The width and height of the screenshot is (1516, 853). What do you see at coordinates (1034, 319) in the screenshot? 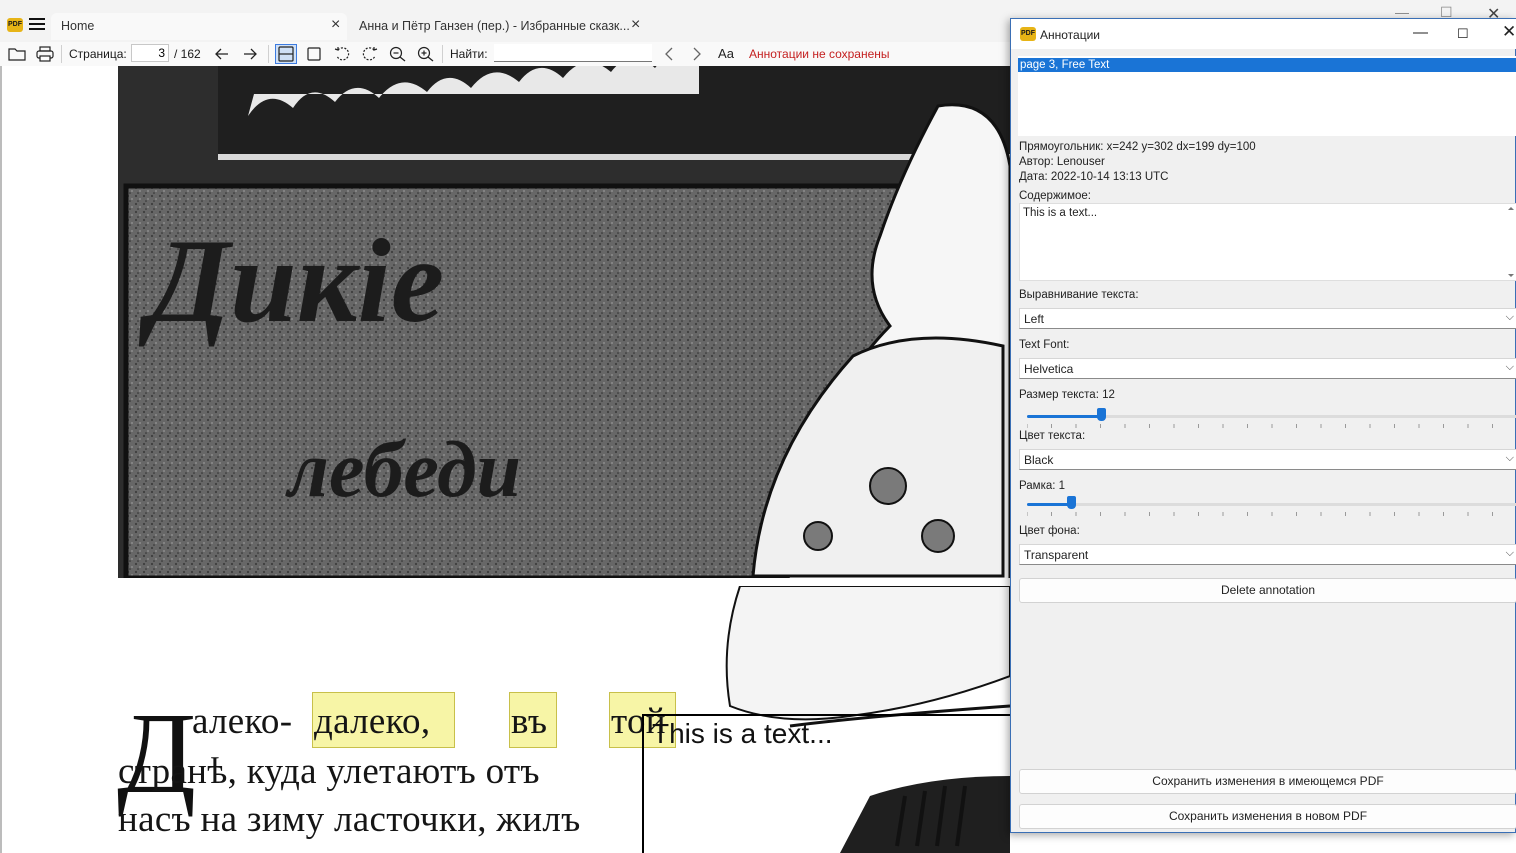
I see `align-select-value: Left` at bounding box center [1034, 319].